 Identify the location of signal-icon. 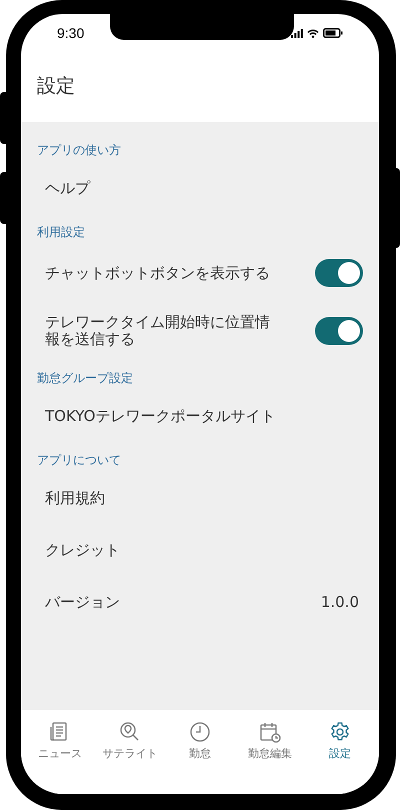
(297, 33).